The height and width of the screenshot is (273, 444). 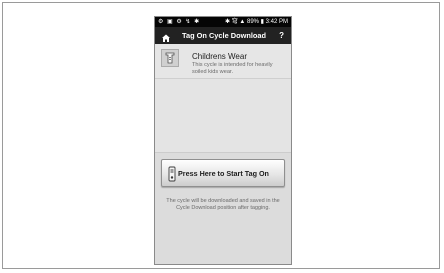 What do you see at coordinates (219, 56) in the screenshot?
I see `cycle-name: Childrens Wear` at bounding box center [219, 56].